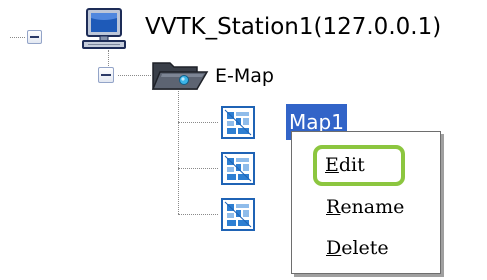 The image size is (487, 280). What do you see at coordinates (351, 165) in the screenshot?
I see `menu-item-label: dit` at bounding box center [351, 165].